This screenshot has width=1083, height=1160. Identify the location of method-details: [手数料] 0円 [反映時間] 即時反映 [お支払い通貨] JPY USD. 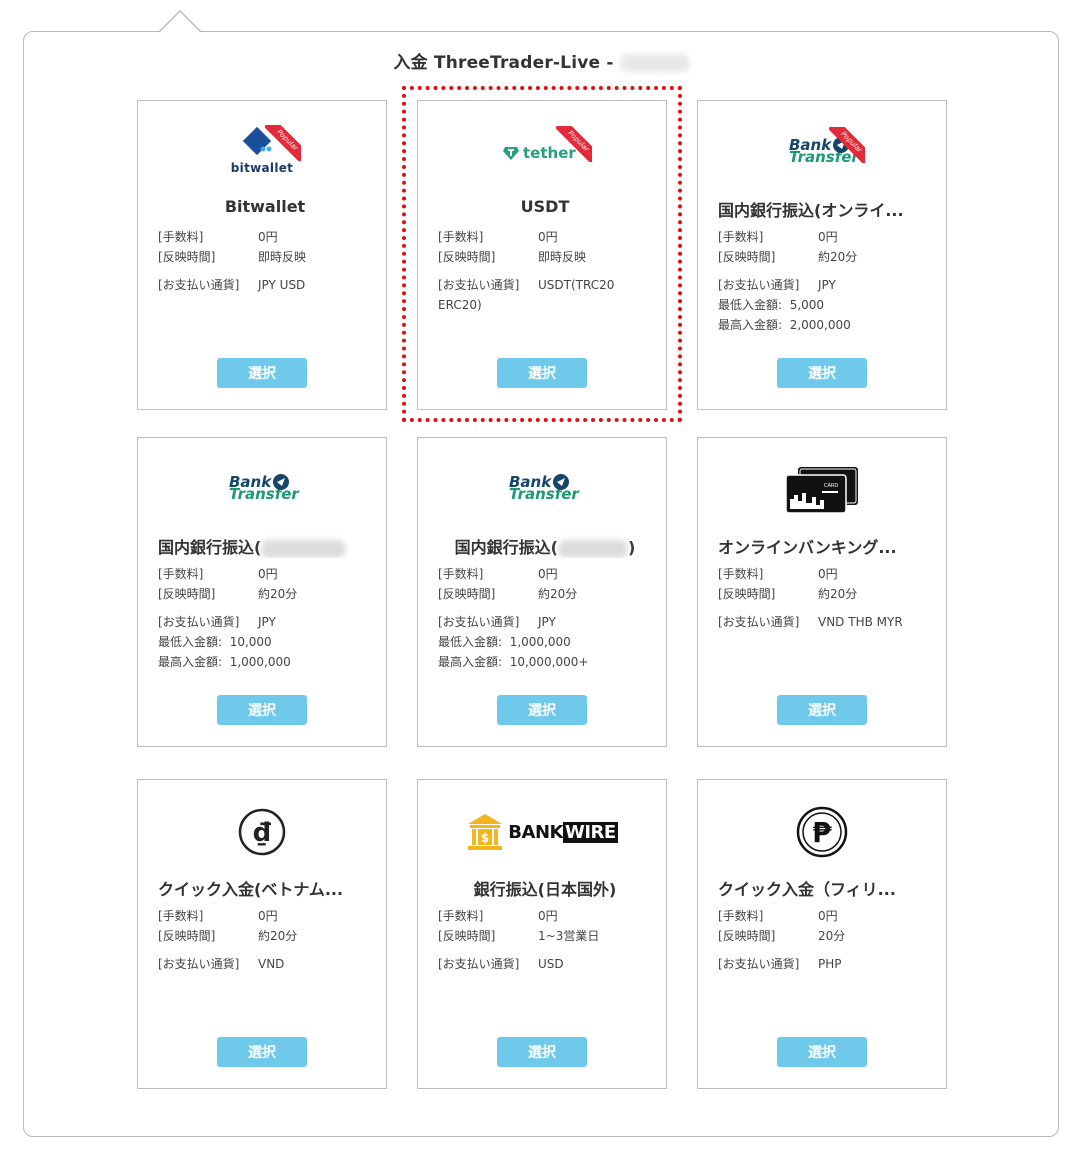
(232, 261).